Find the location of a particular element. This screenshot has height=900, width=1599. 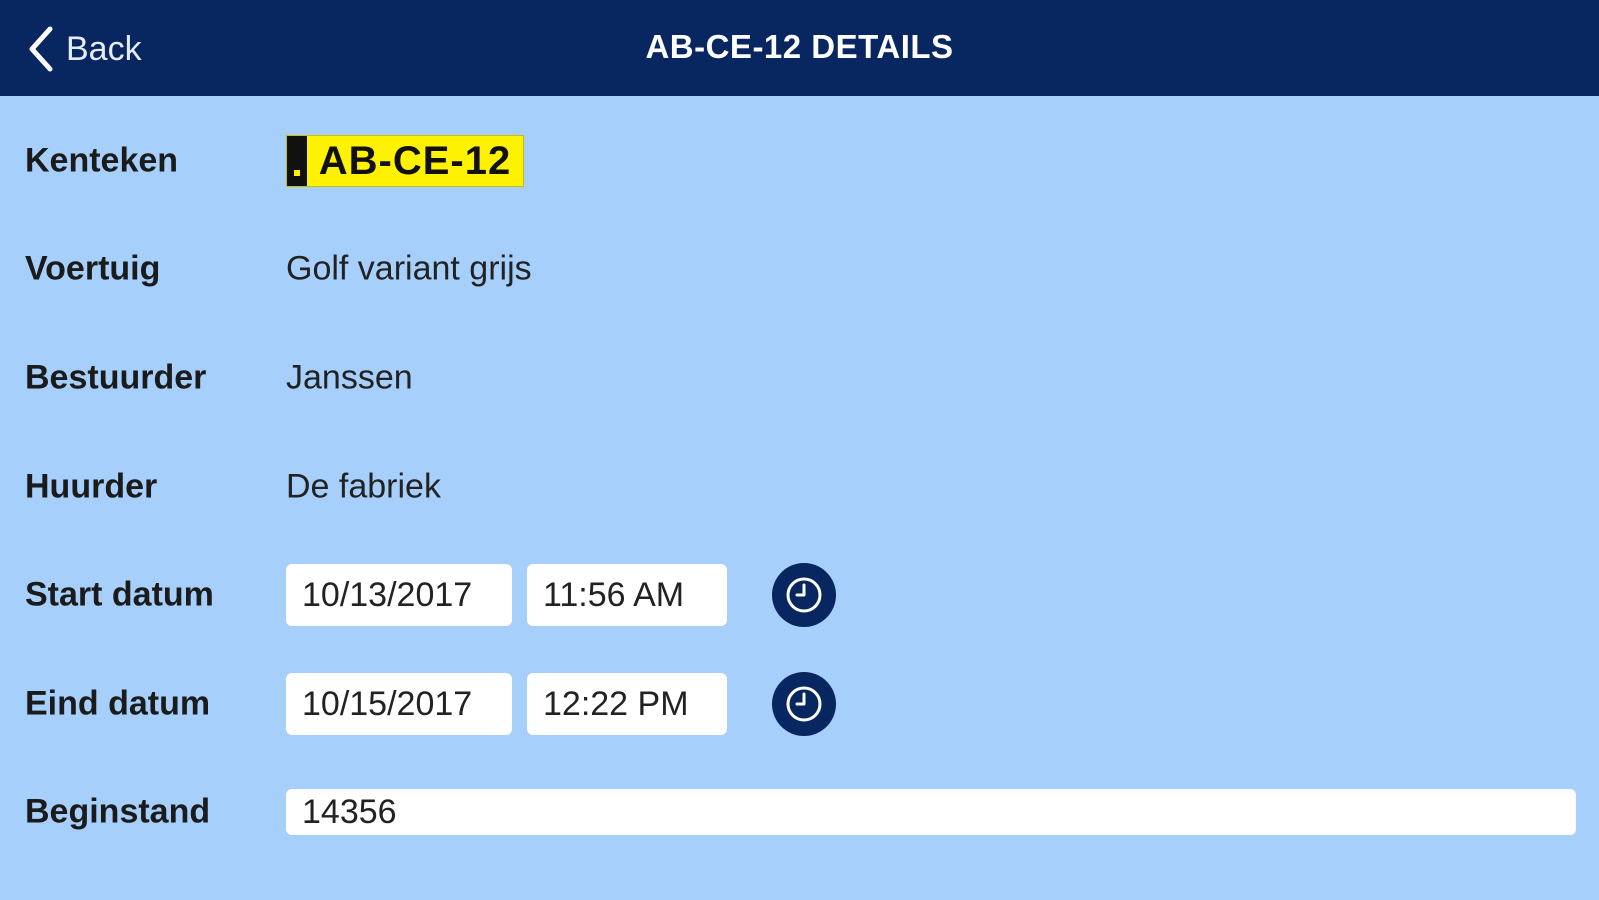

start-datum-row: Start datum 10/13/2017 11:56 AM is located at coordinates (799, 595).